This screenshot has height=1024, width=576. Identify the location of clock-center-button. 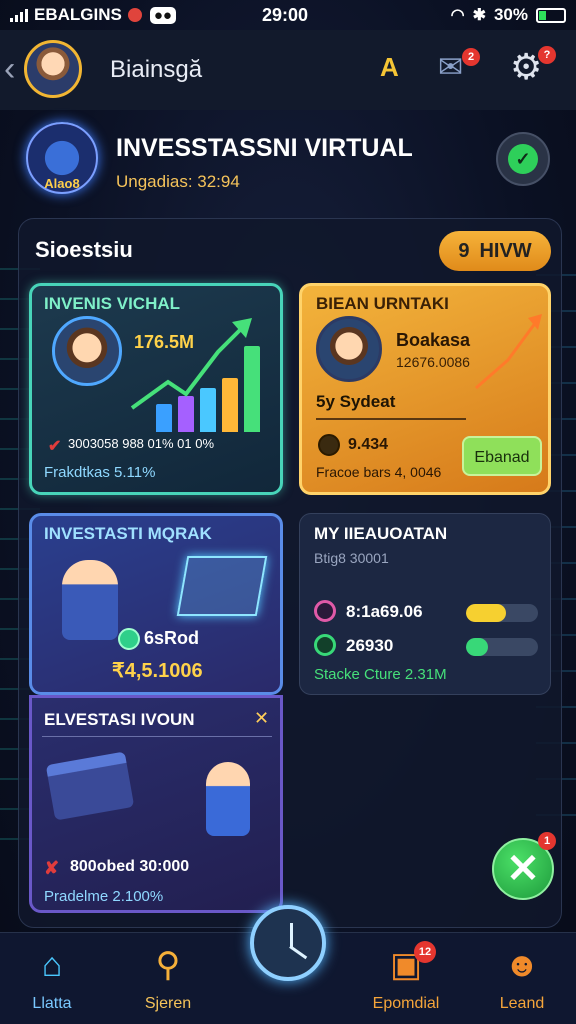
(288, 943).